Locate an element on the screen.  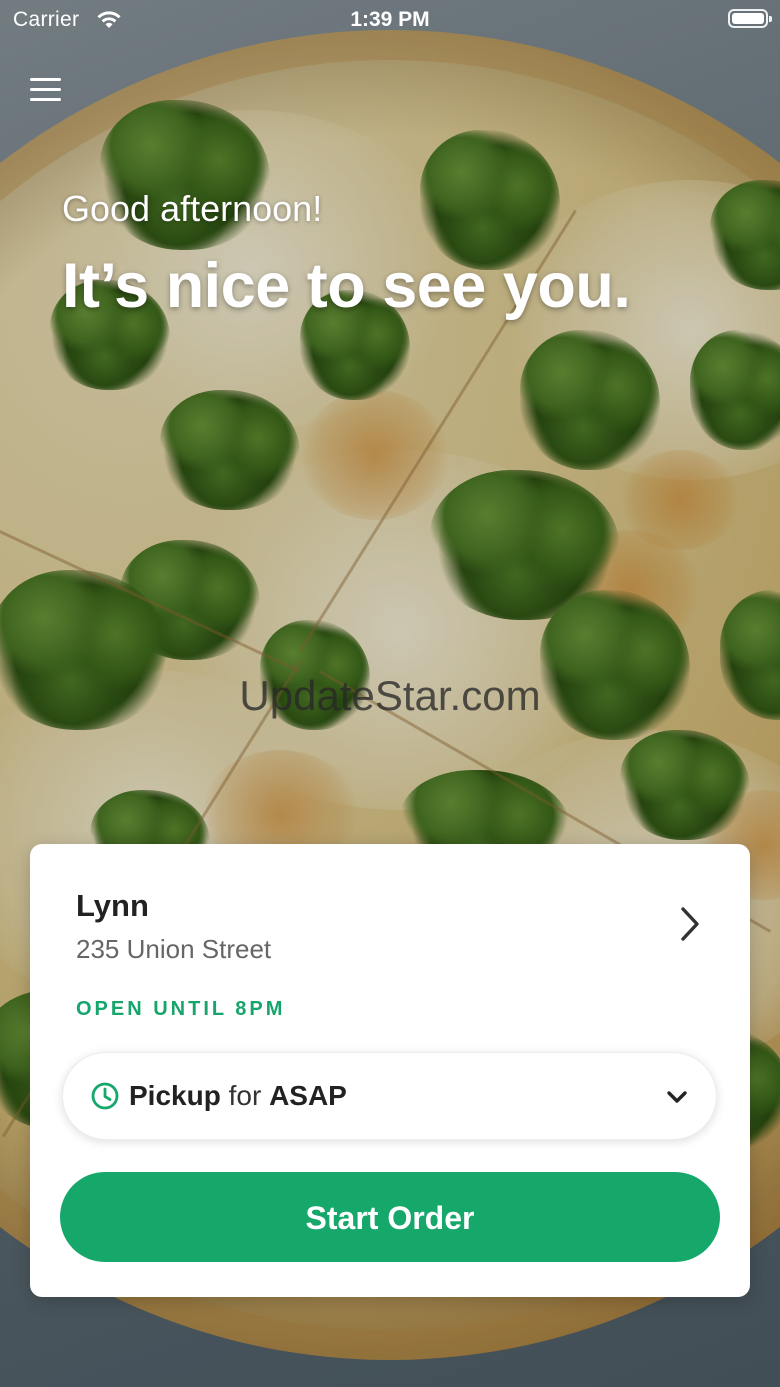
start-order-button: Start Order is located at coordinates (390, 1217).